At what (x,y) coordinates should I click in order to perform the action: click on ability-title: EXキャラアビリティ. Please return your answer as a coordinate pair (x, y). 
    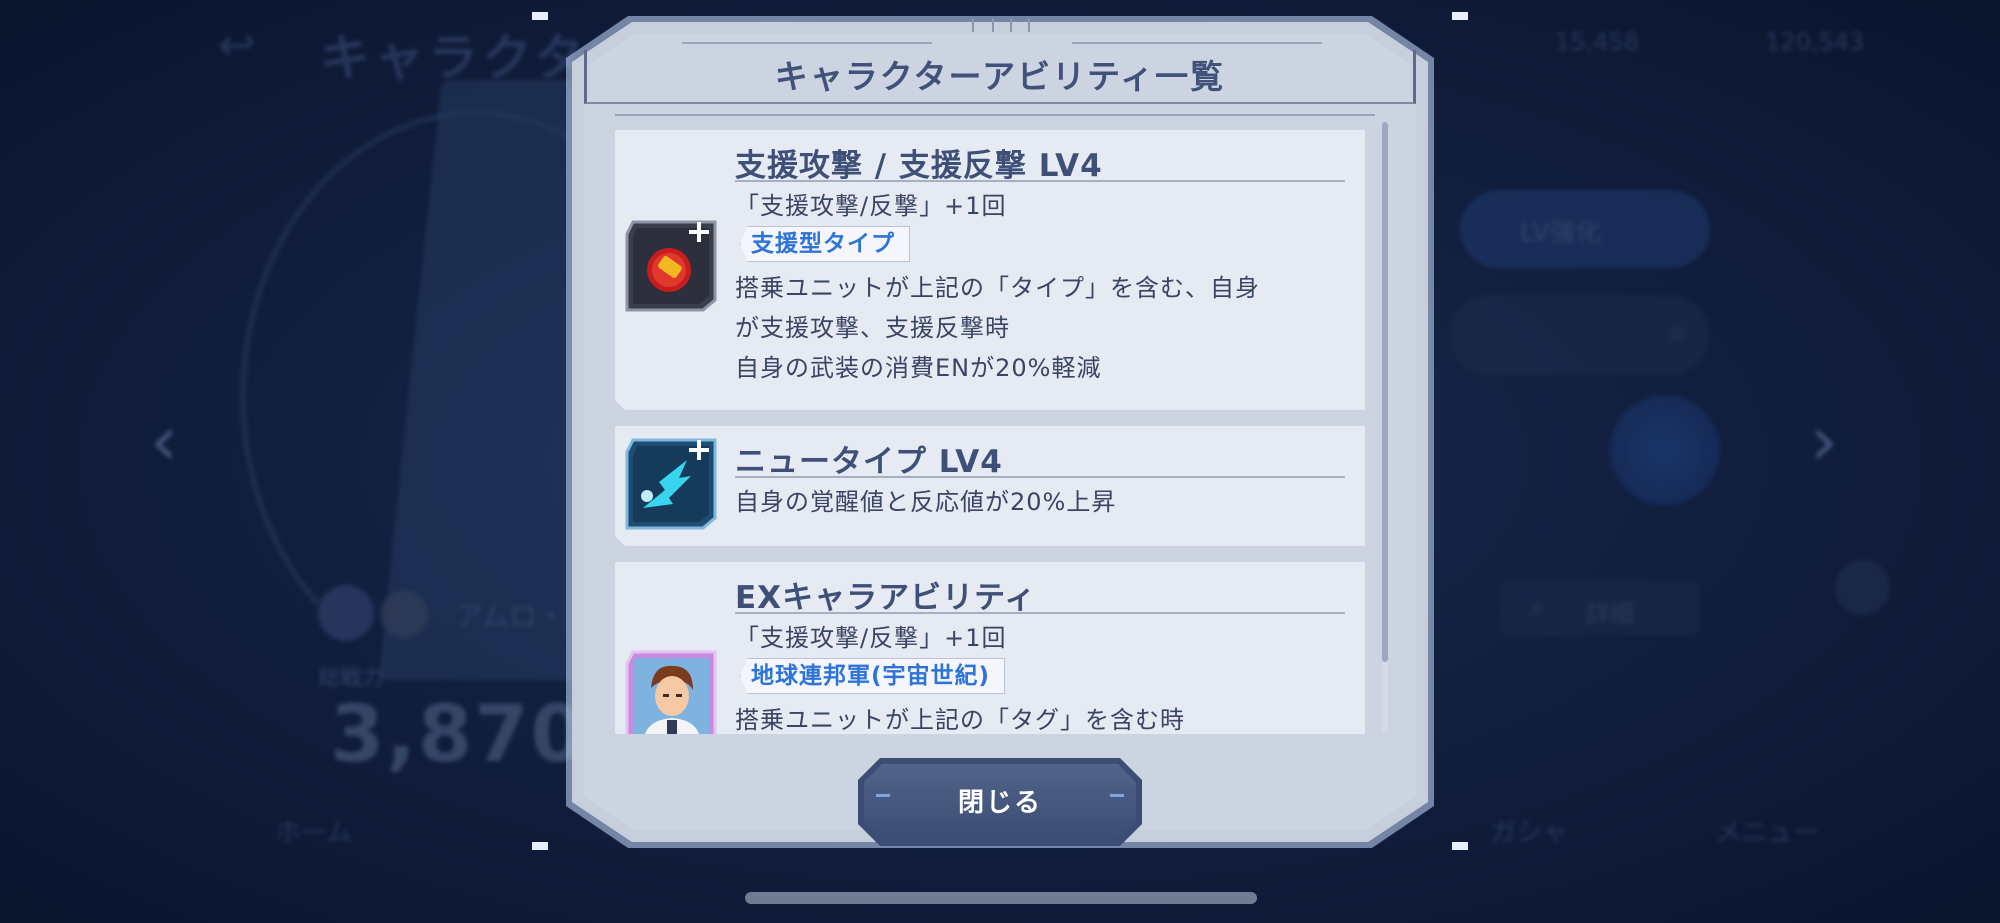
    Looking at the image, I should click on (886, 598).